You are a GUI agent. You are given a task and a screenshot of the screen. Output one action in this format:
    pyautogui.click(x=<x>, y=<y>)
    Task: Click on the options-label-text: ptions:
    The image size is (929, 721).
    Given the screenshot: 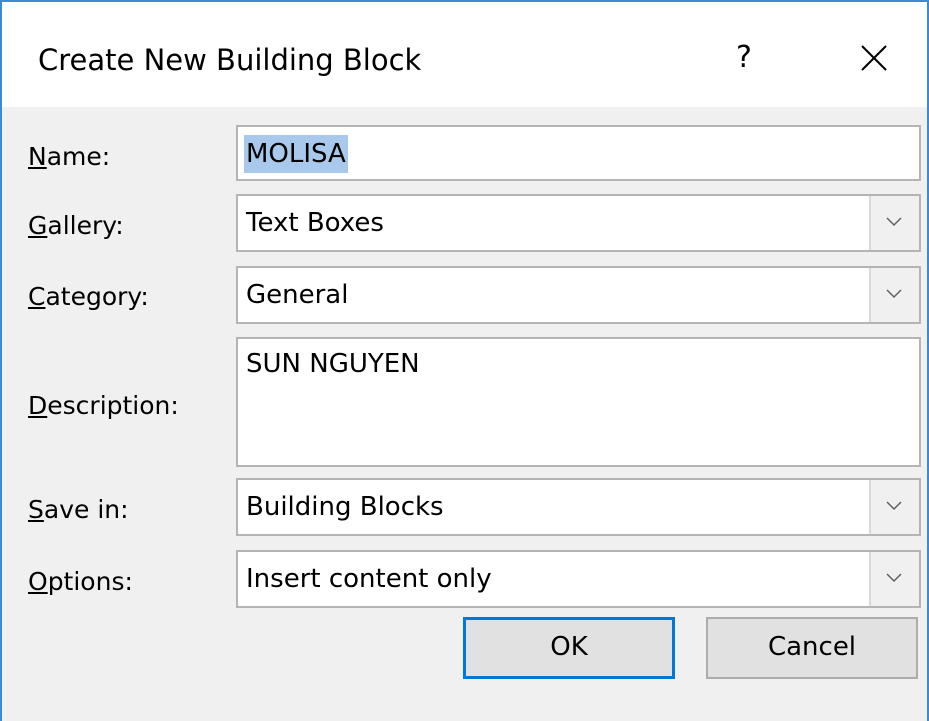 What is the action you would take?
    pyautogui.click(x=90, y=581)
    